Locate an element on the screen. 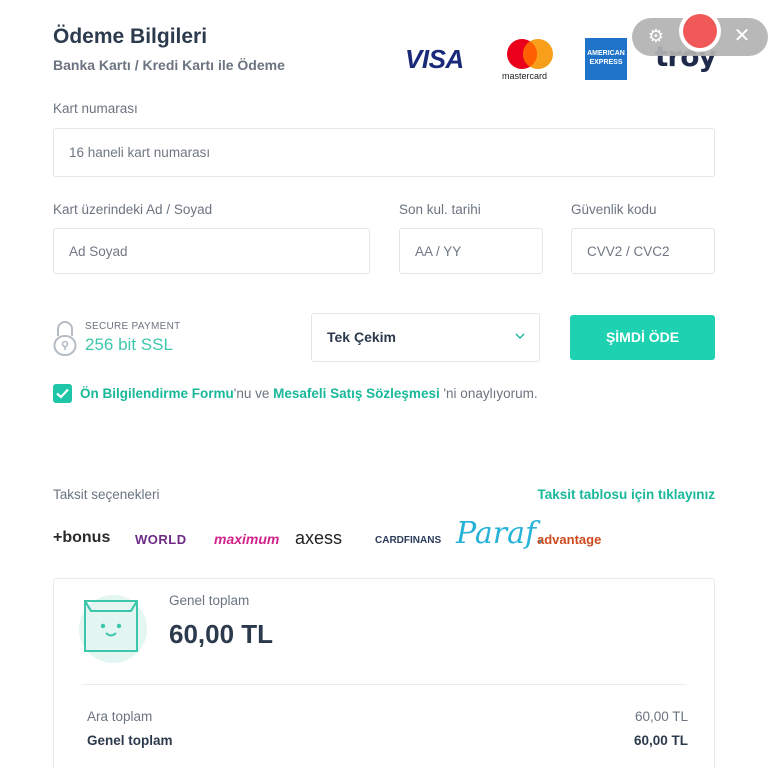 This screenshot has height=768, width=768. grand-total-amount: 60,00 TL is located at coordinates (221, 634).